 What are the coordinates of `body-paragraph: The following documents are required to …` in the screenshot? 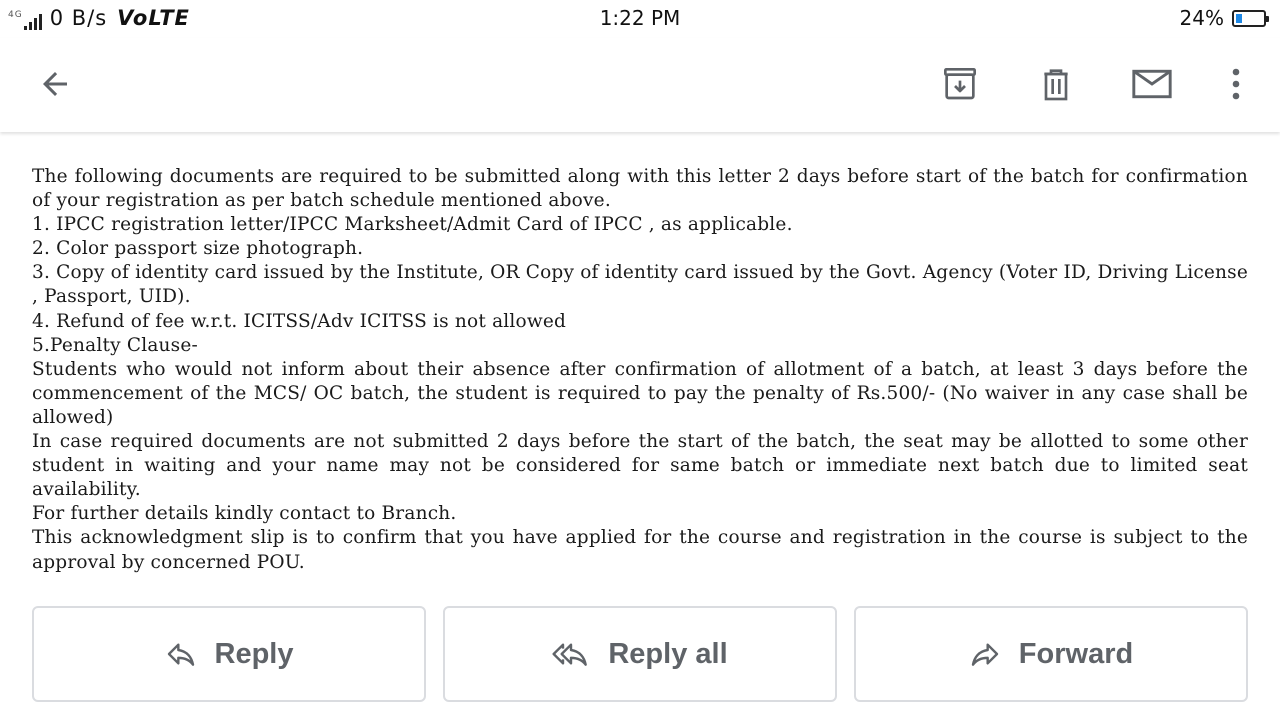 It's located at (640, 189).